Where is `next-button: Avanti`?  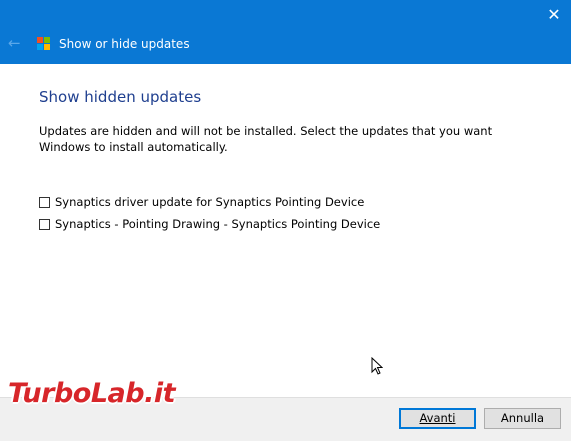
next-button: Avanti is located at coordinates (437, 418).